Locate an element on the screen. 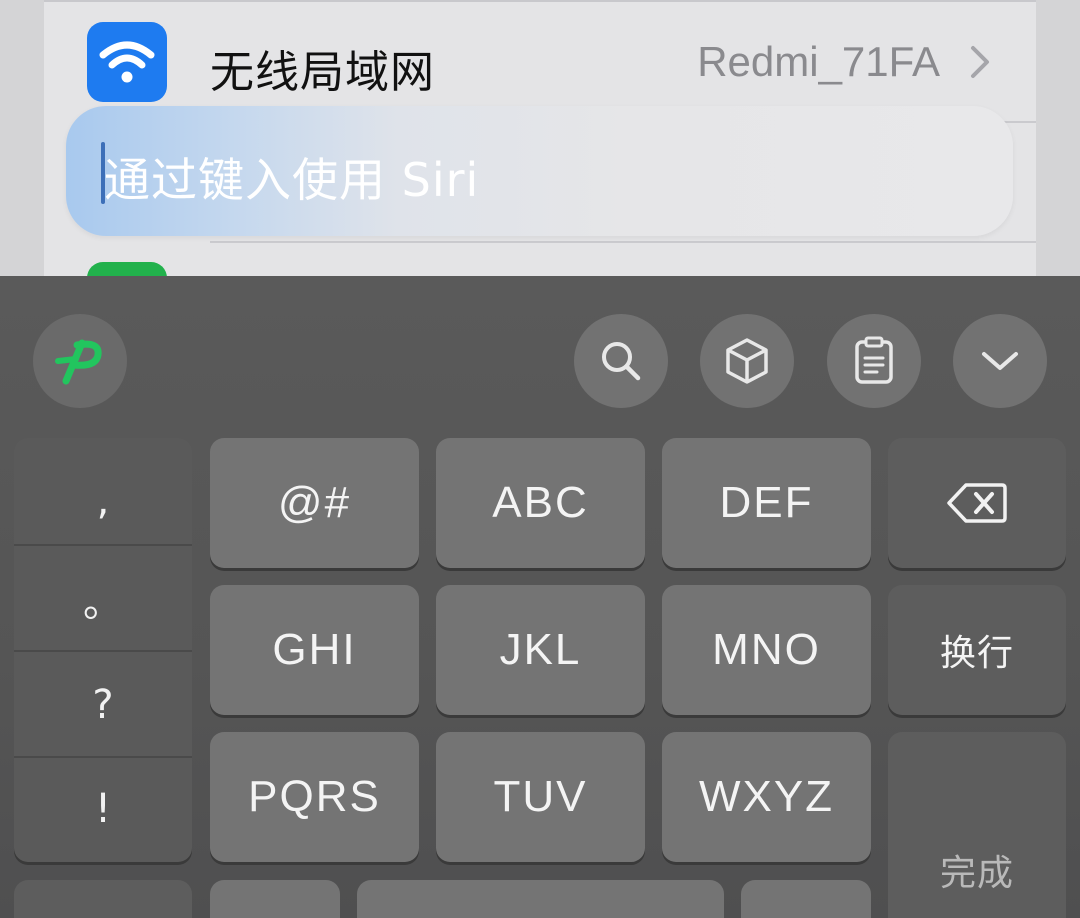 This screenshot has height=918, width=1080. key-wxyz: WXYZ is located at coordinates (766, 797).